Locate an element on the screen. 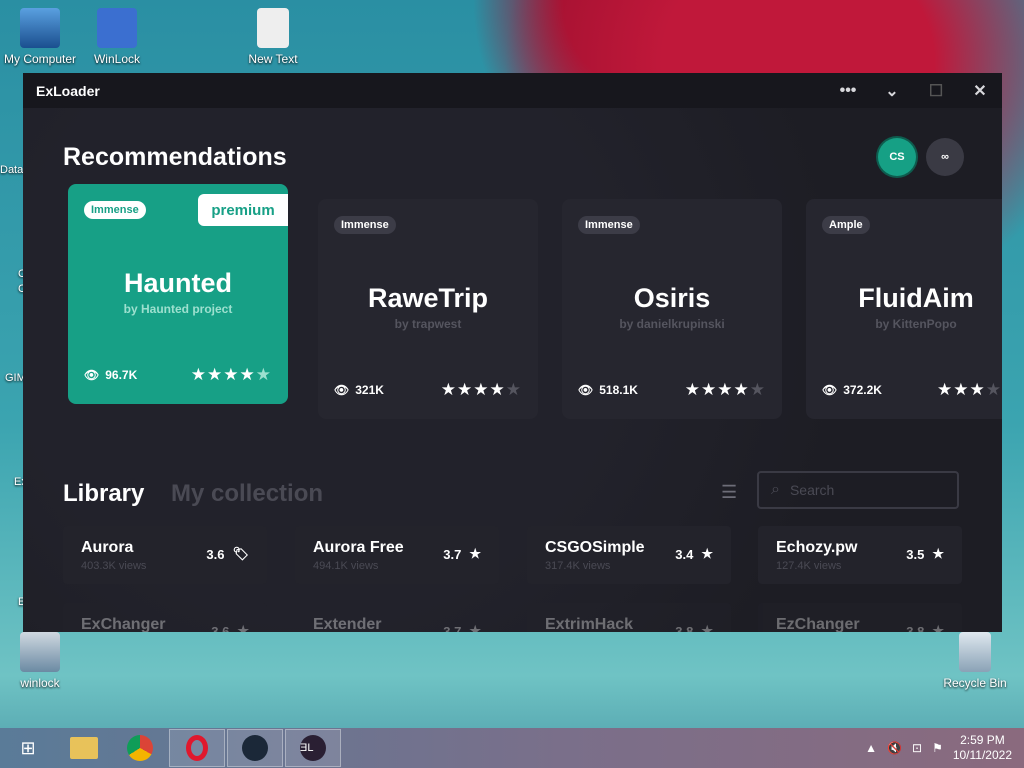 This screenshot has width=1024, height=768. item-rating: 3.6 ★ is located at coordinates (230, 627).